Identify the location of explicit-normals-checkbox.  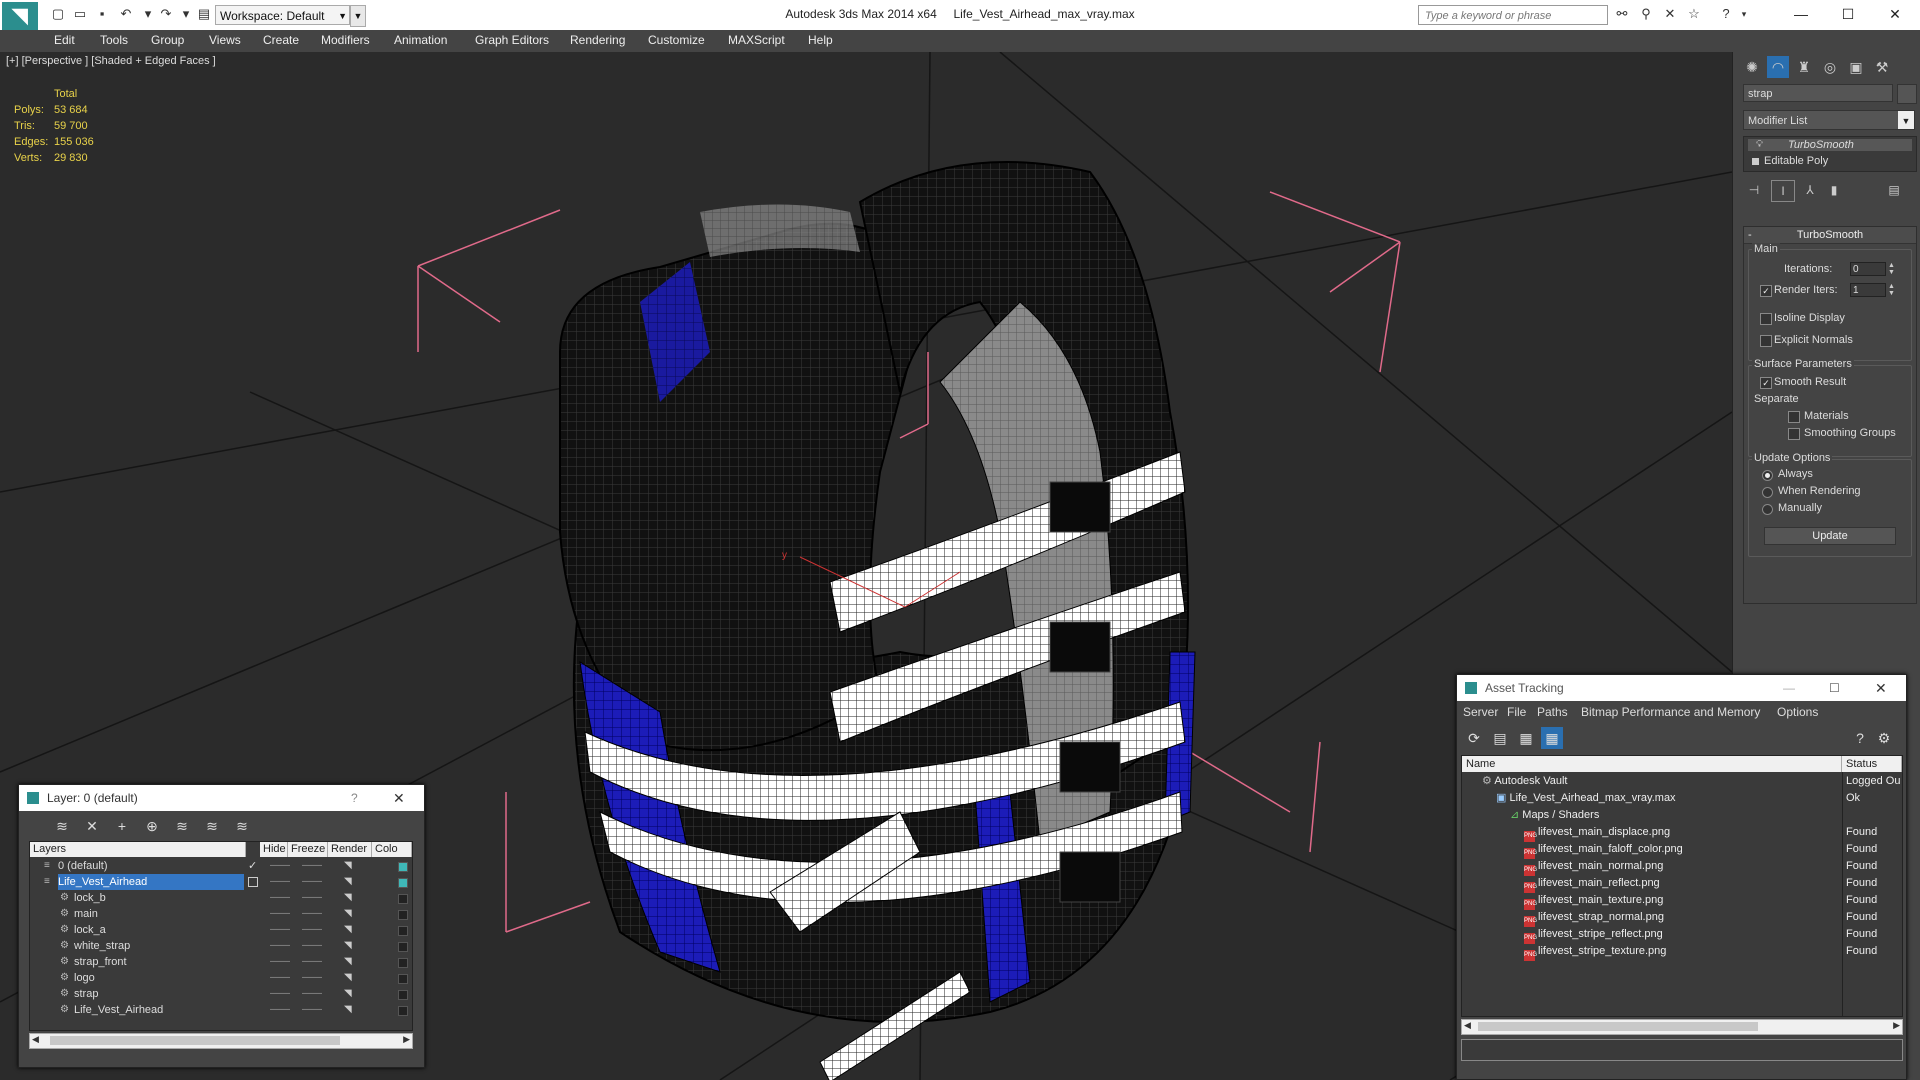
(1766, 341).